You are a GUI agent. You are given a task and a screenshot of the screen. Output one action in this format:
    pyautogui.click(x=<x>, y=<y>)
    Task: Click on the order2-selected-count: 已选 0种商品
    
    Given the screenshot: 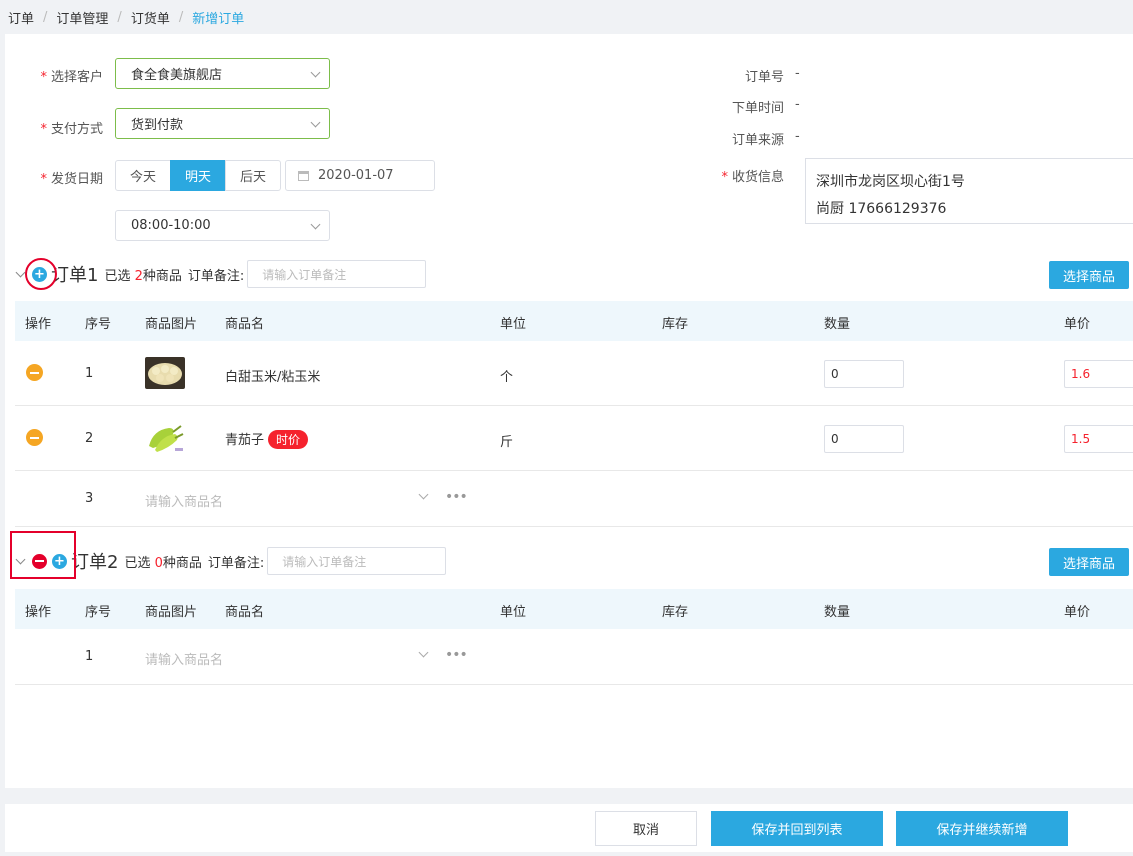 What is the action you would take?
    pyautogui.click(x=163, y=563)
    